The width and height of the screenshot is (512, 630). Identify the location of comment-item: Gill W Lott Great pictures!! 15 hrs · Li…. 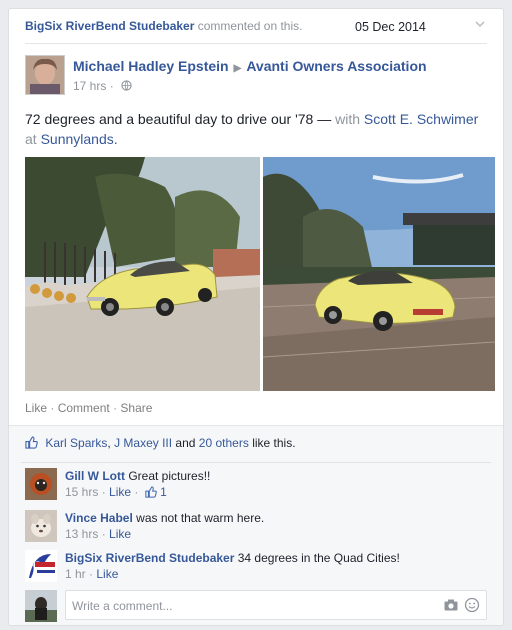
(256, 488).